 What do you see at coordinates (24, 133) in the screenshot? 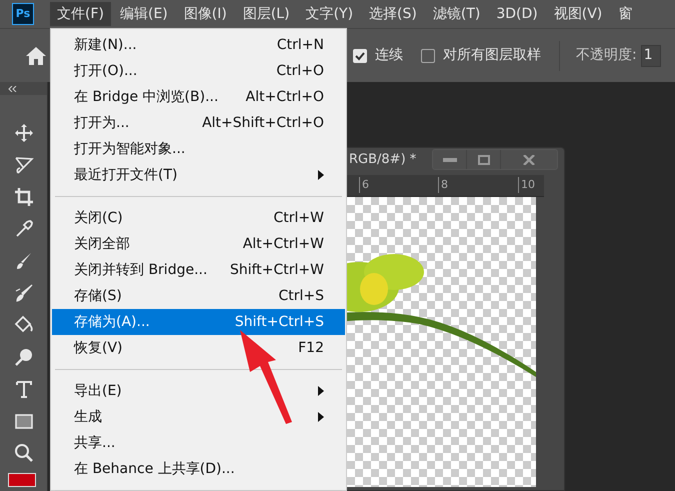
I see `move-icon` at bounding box center [24, 133].